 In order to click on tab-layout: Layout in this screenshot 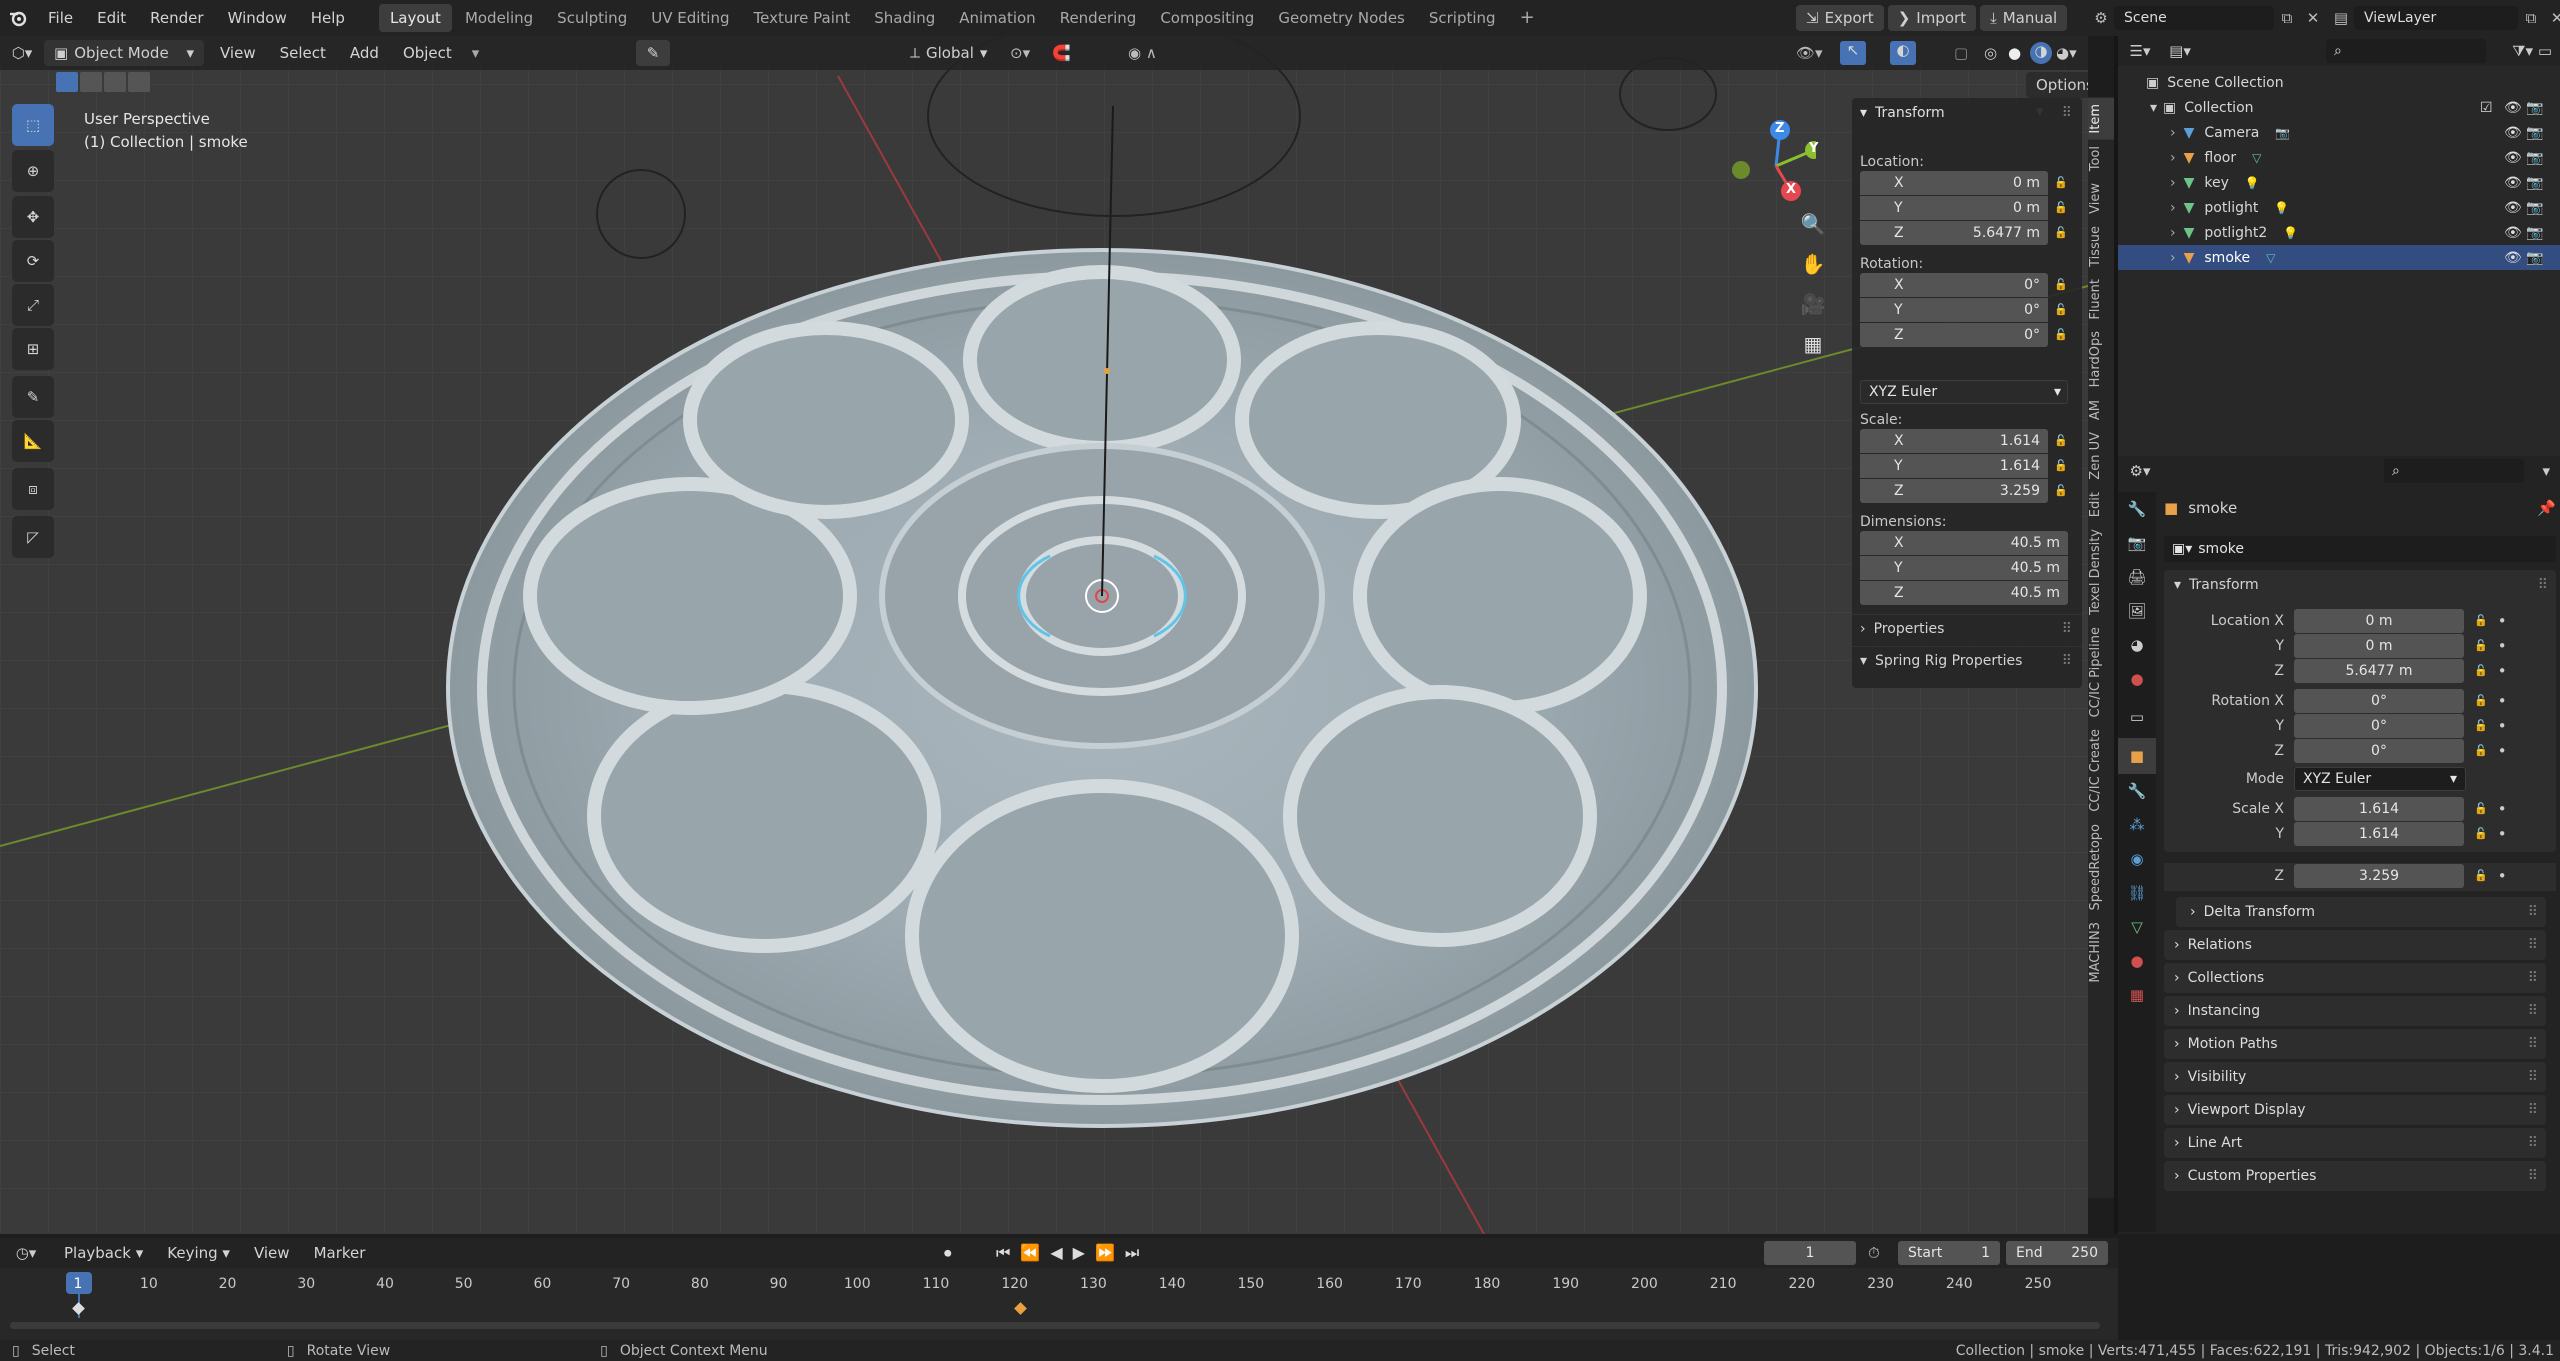, I will do `click(415, 18)`.